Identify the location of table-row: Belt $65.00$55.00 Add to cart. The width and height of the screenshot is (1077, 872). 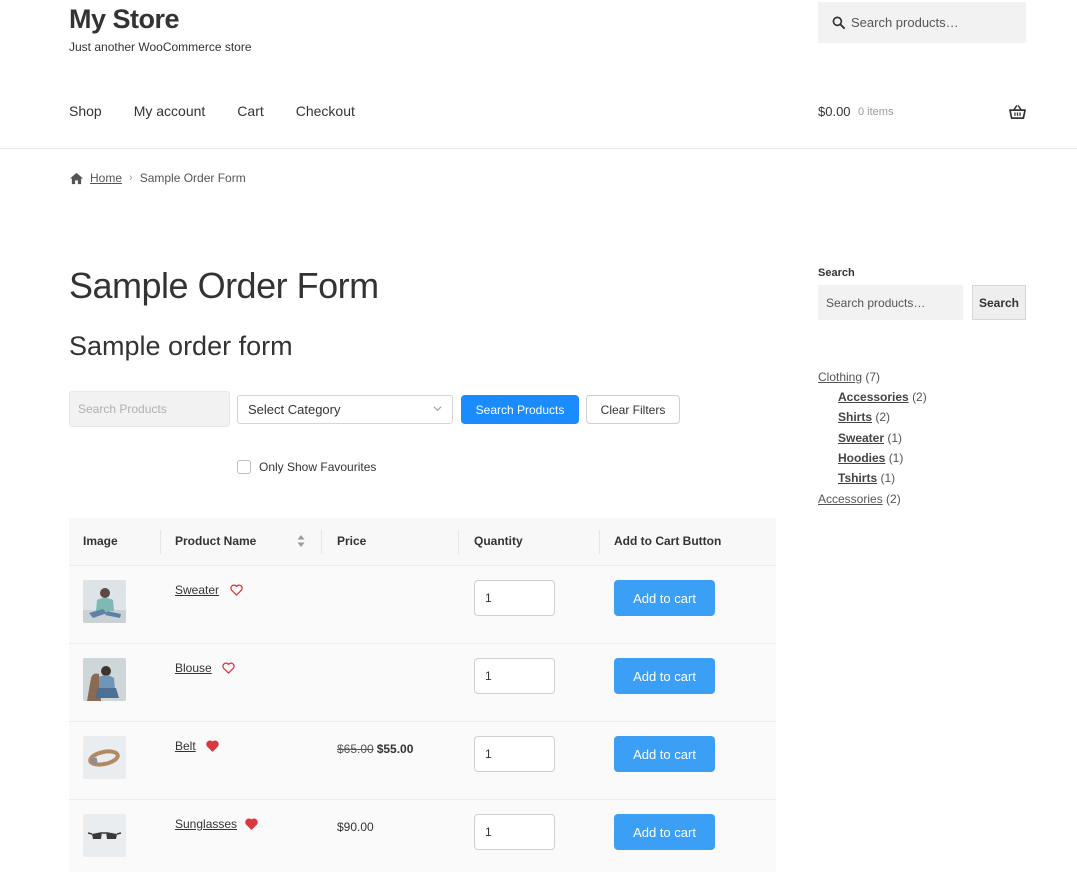
(422, 761).